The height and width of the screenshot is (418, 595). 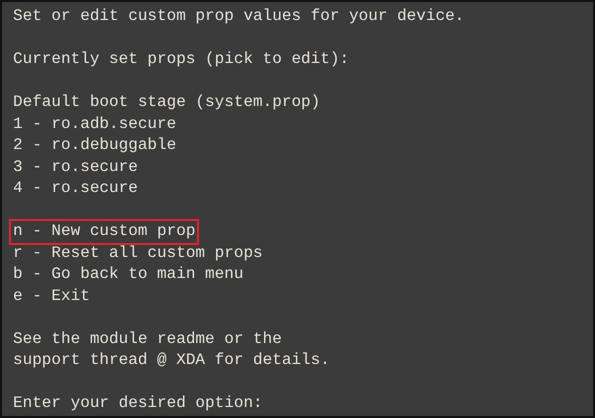 I want to click on menu-option: n - New custom prop, so click(x=104, y=231).